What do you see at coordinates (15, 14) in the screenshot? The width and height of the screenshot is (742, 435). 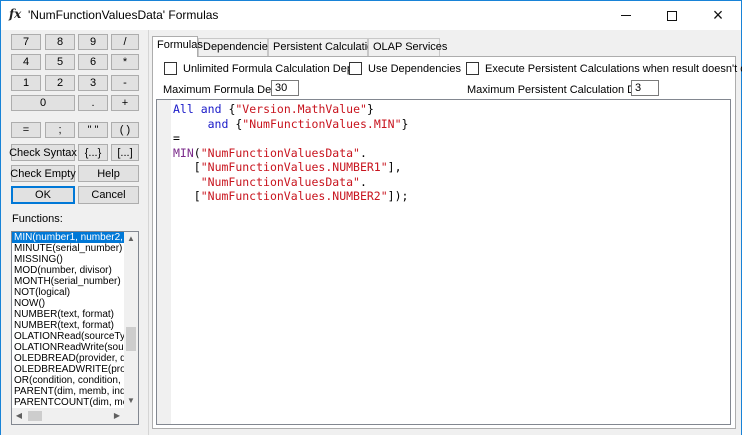 I see `fx-icon: fx` at bounding box center [15, 14].